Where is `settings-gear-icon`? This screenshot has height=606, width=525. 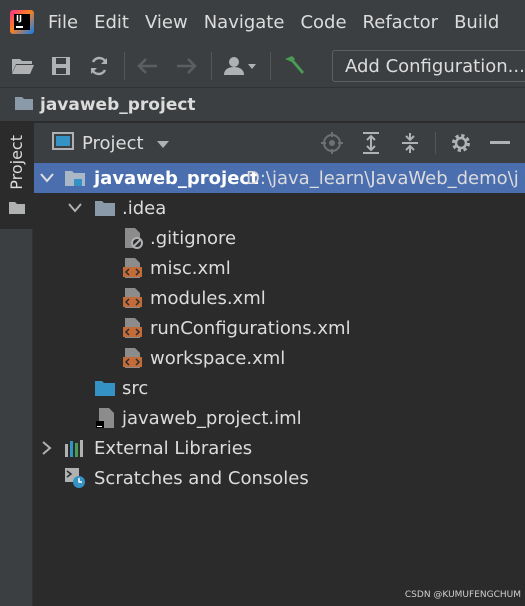 settings-gear-icon is located at coordinates (461, 143).